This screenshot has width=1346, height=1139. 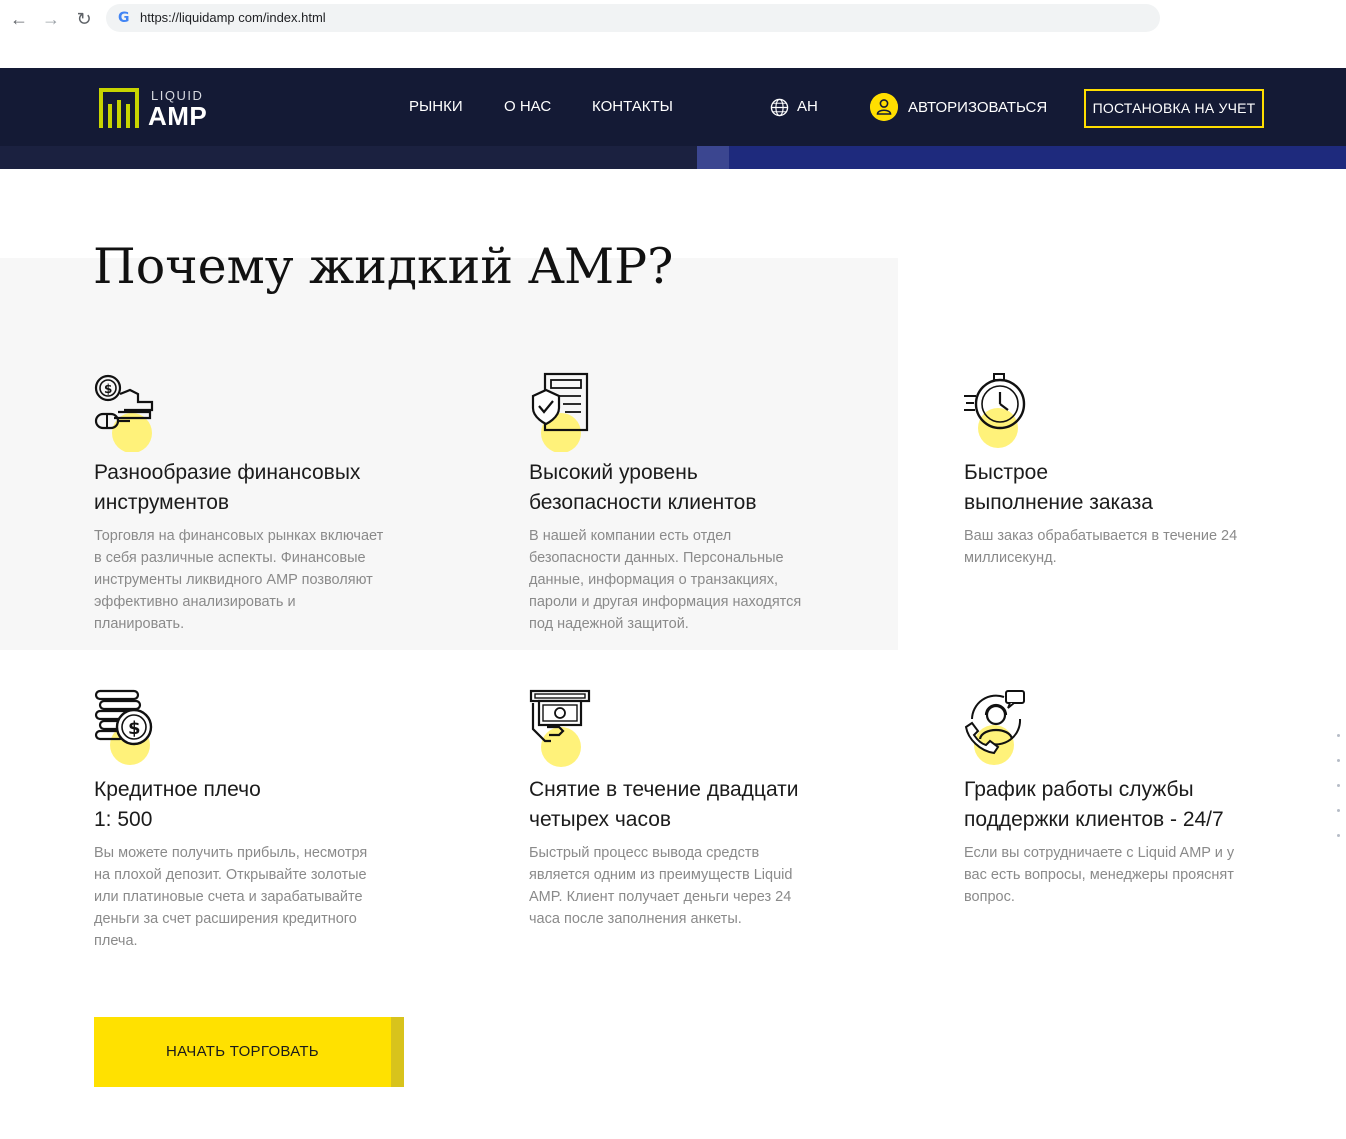 I want to click on feature-title-line: Высокий уровень, so click(x=613, y=472).